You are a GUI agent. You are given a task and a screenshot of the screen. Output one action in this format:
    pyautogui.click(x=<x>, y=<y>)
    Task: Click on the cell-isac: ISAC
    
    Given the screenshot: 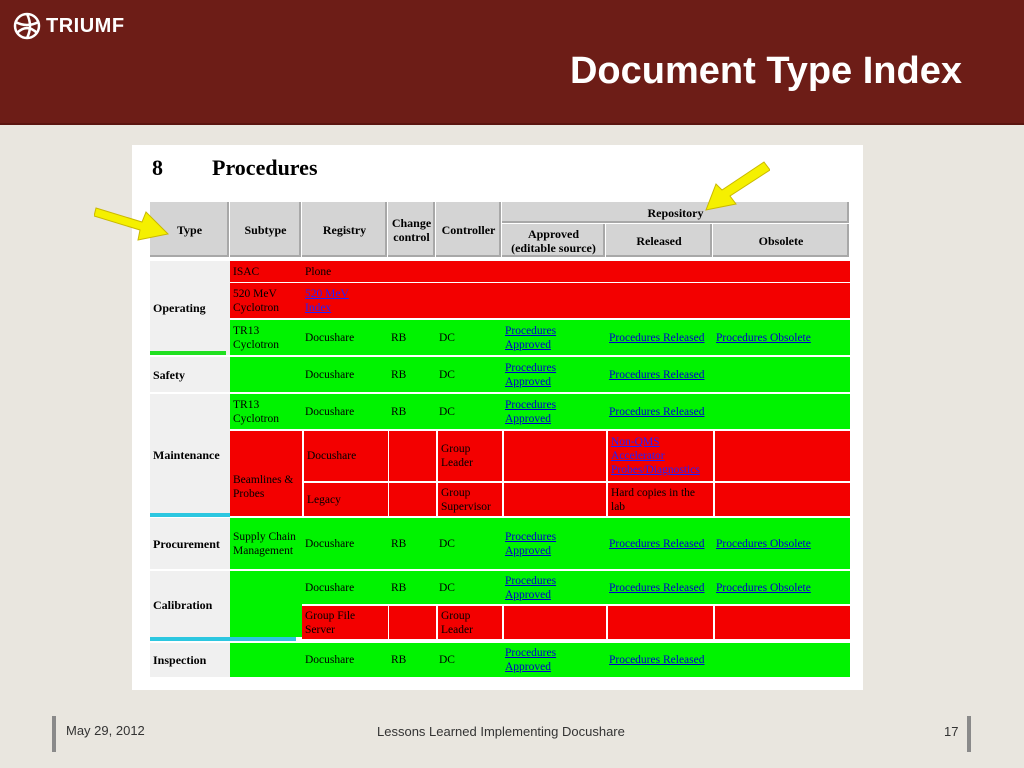 What is the action you would take?
    pyautogui.click(x=266, y=271)
    